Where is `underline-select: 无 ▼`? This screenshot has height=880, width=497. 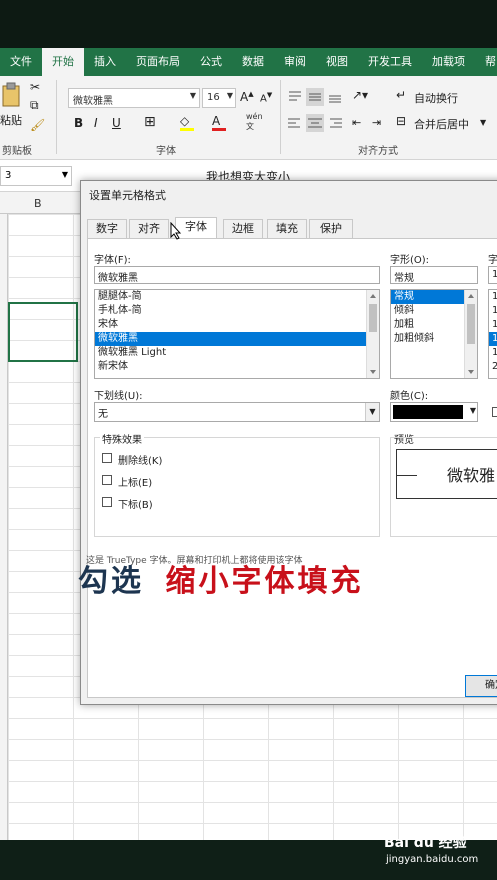 underline-select: 无 ▼ is located at coordinates (237, 412).